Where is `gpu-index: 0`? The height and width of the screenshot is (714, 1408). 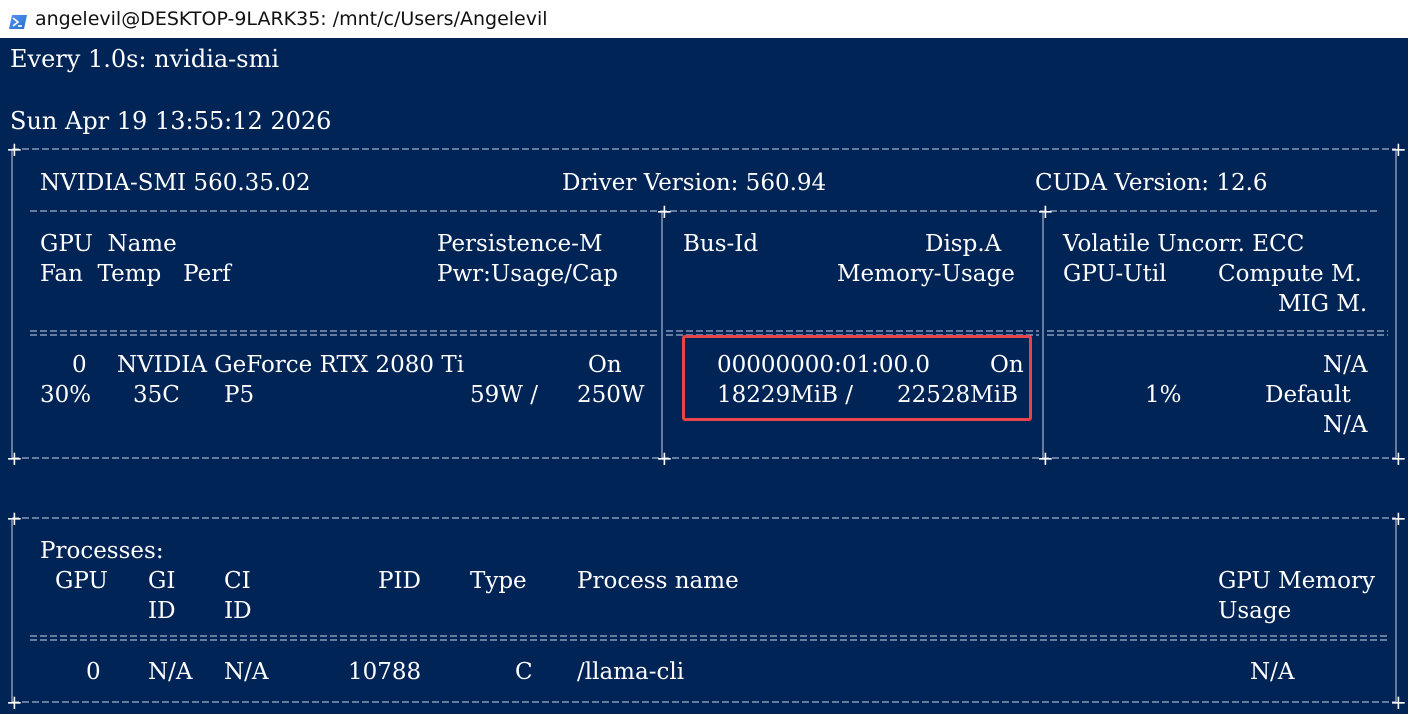
gpu-index: 0 is located at coordinates (79, 365).